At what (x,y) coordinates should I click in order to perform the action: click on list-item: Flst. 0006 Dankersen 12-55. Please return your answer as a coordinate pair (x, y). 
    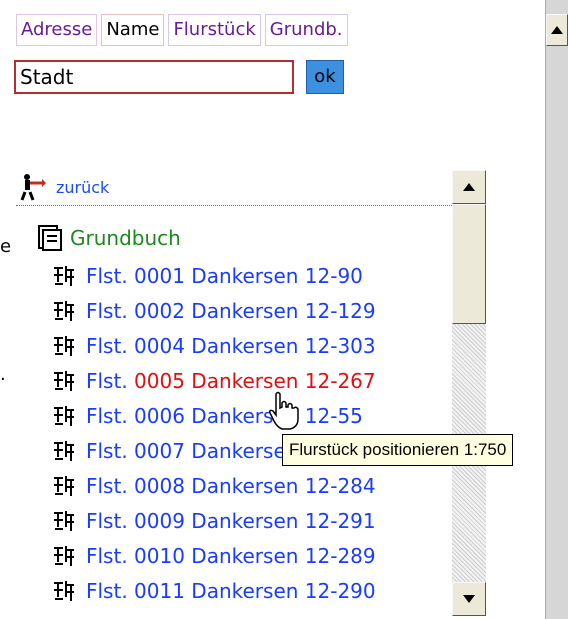
    Looking at the image, I should click on (214, 415).